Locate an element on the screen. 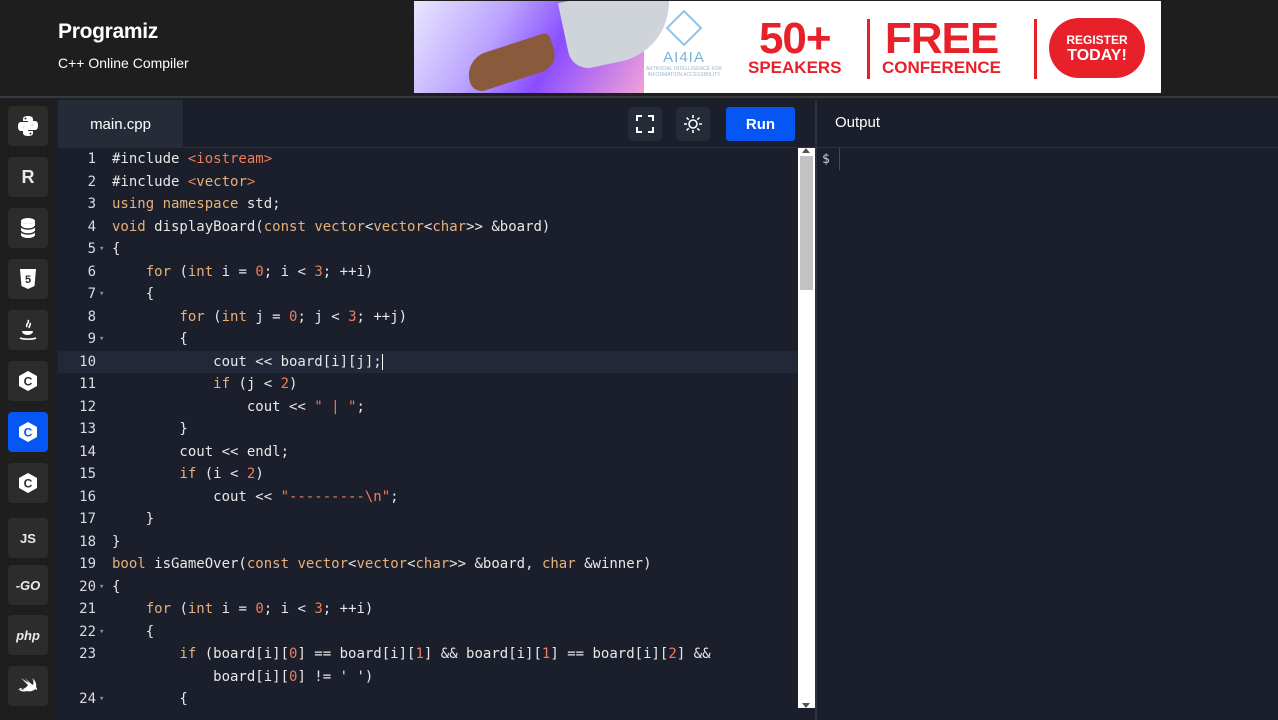 The image size is (1278, 720). code-text: board[i][0] != ' ') is located at coordinates (243, 676).